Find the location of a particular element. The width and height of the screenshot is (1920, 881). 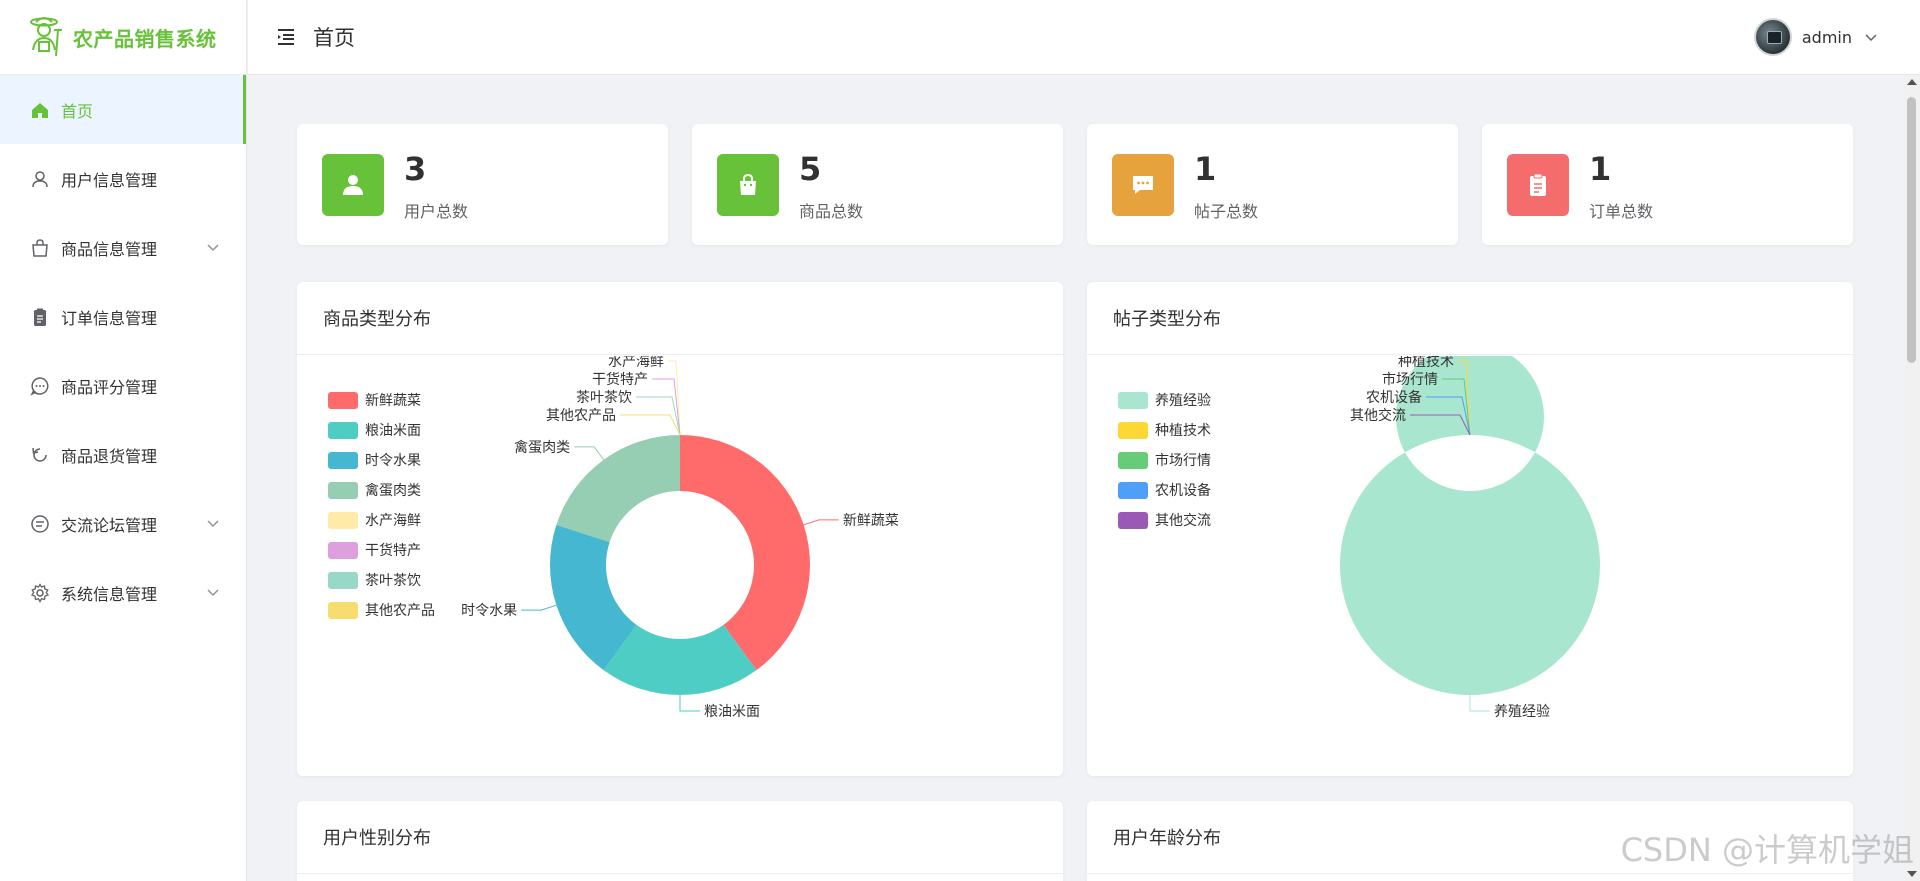

legend-label: 其他农产品 is located at coordinates (400, 611).